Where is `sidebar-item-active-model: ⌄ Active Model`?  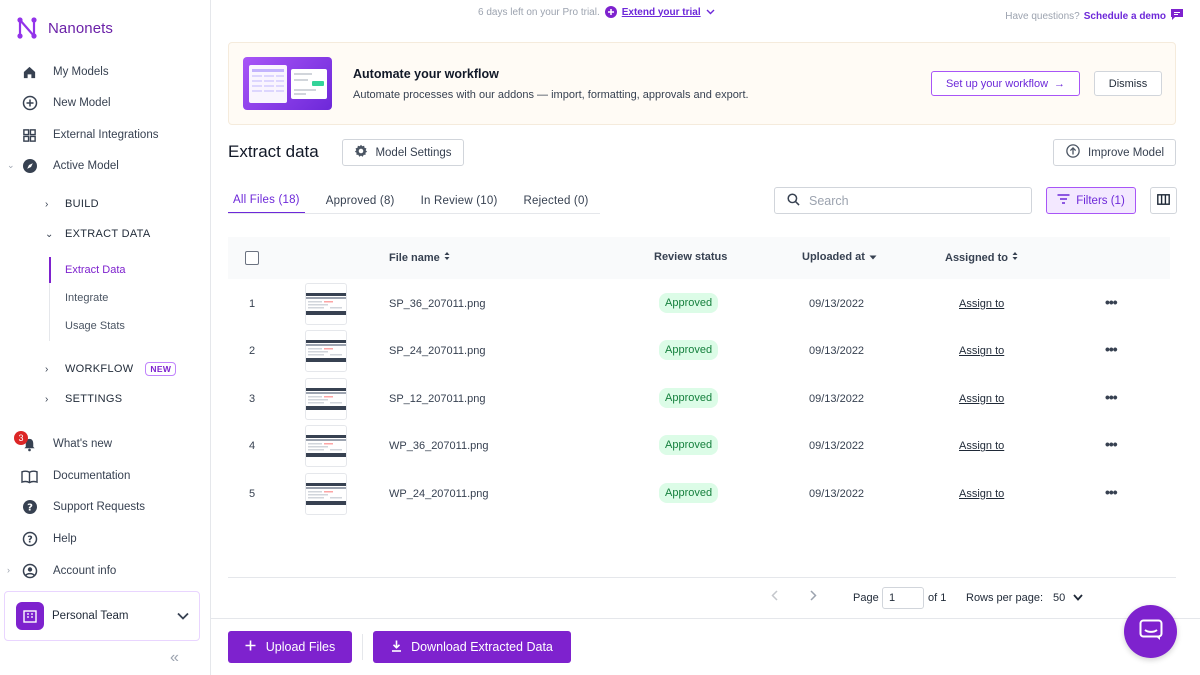
sidebar-item-active-model: ⌄ Active Model is located at coordinates (105, 166).